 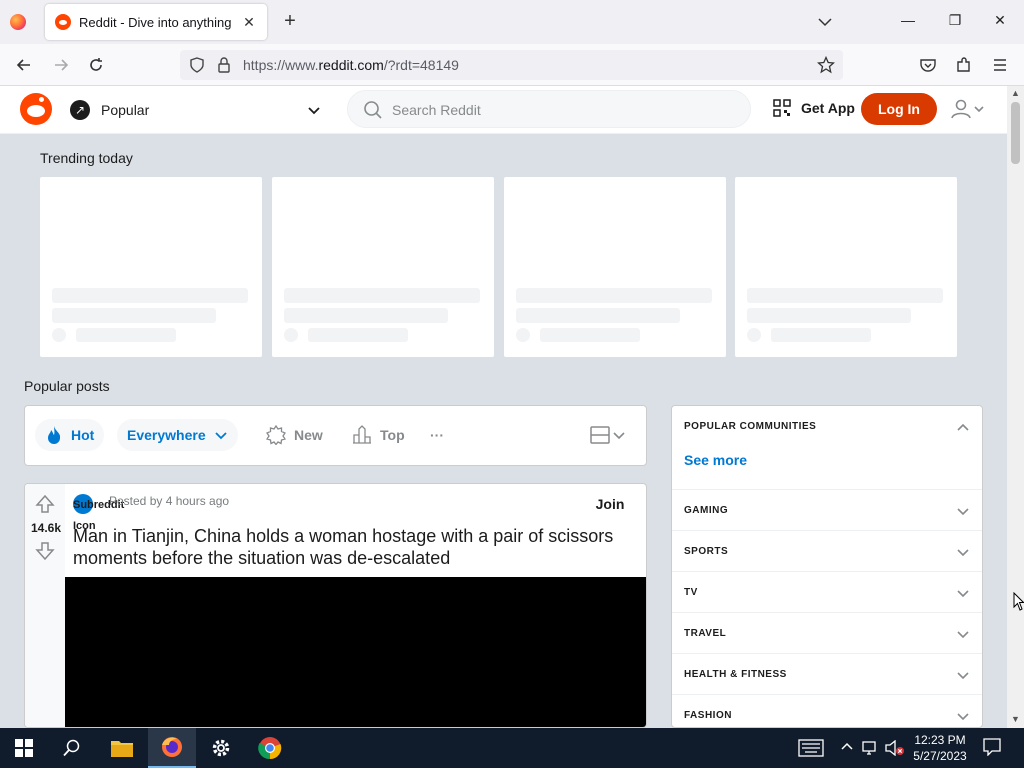 What do you see at coordinates (964, 65) in the screenshot?
I see `extensions-icon` at bounding box center [964, 65].